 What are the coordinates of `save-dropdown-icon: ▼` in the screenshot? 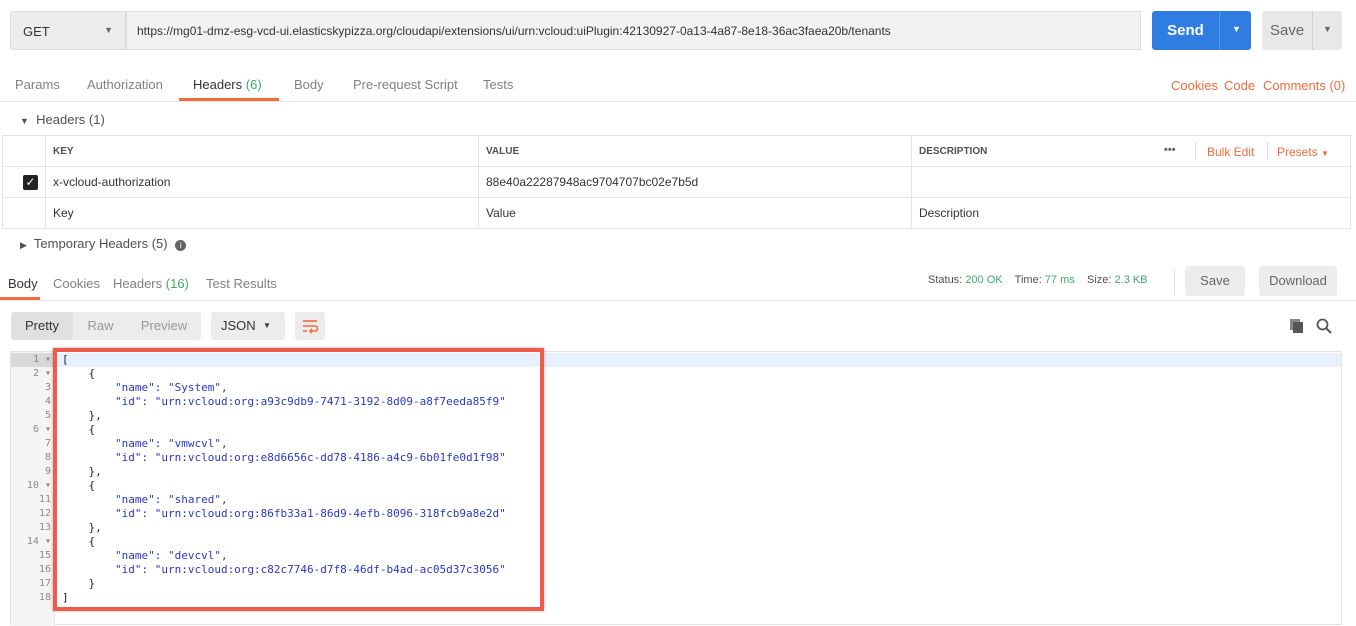 It's located at (1327, 29).